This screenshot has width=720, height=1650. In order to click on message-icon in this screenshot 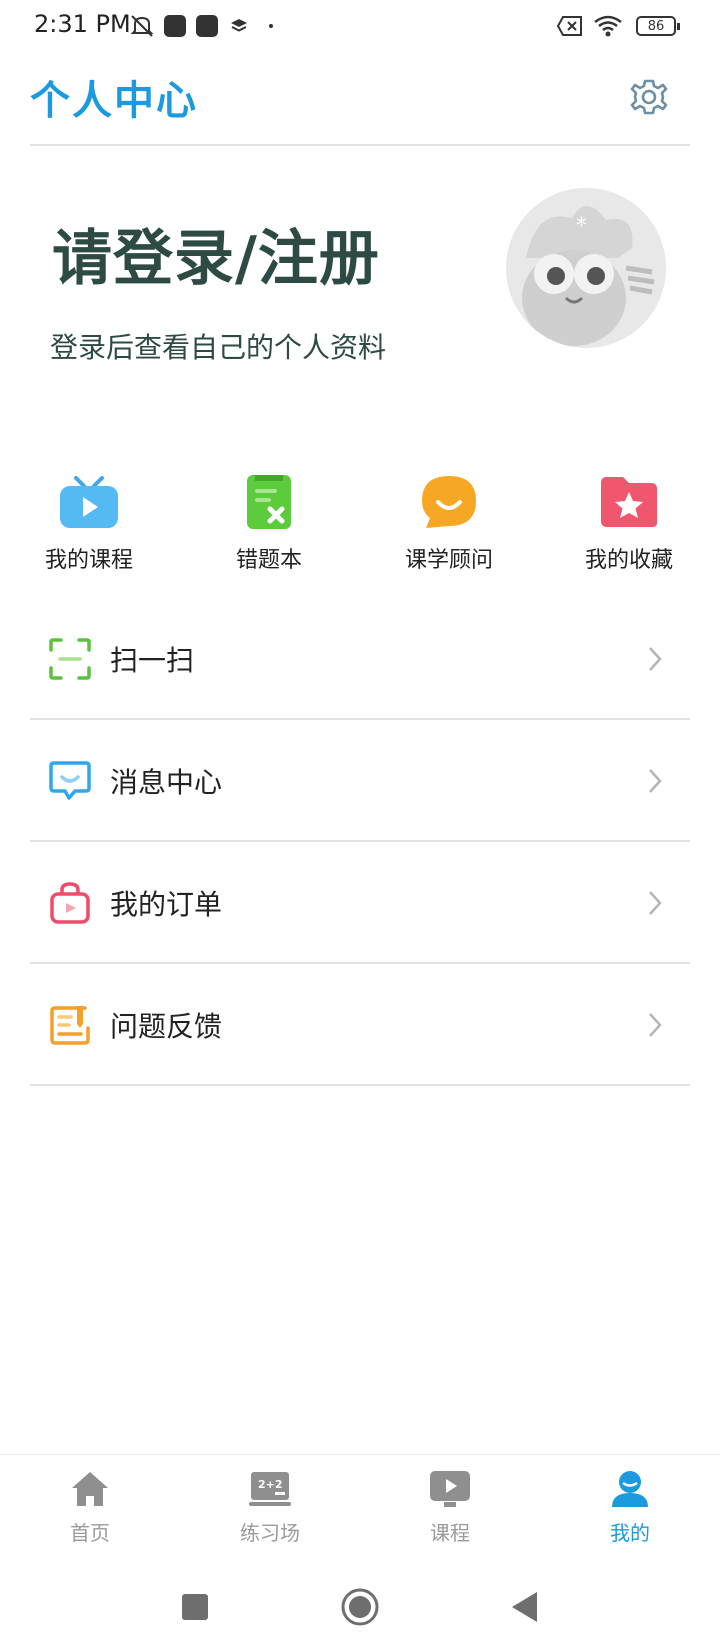, I will do `click(70, 781)`.